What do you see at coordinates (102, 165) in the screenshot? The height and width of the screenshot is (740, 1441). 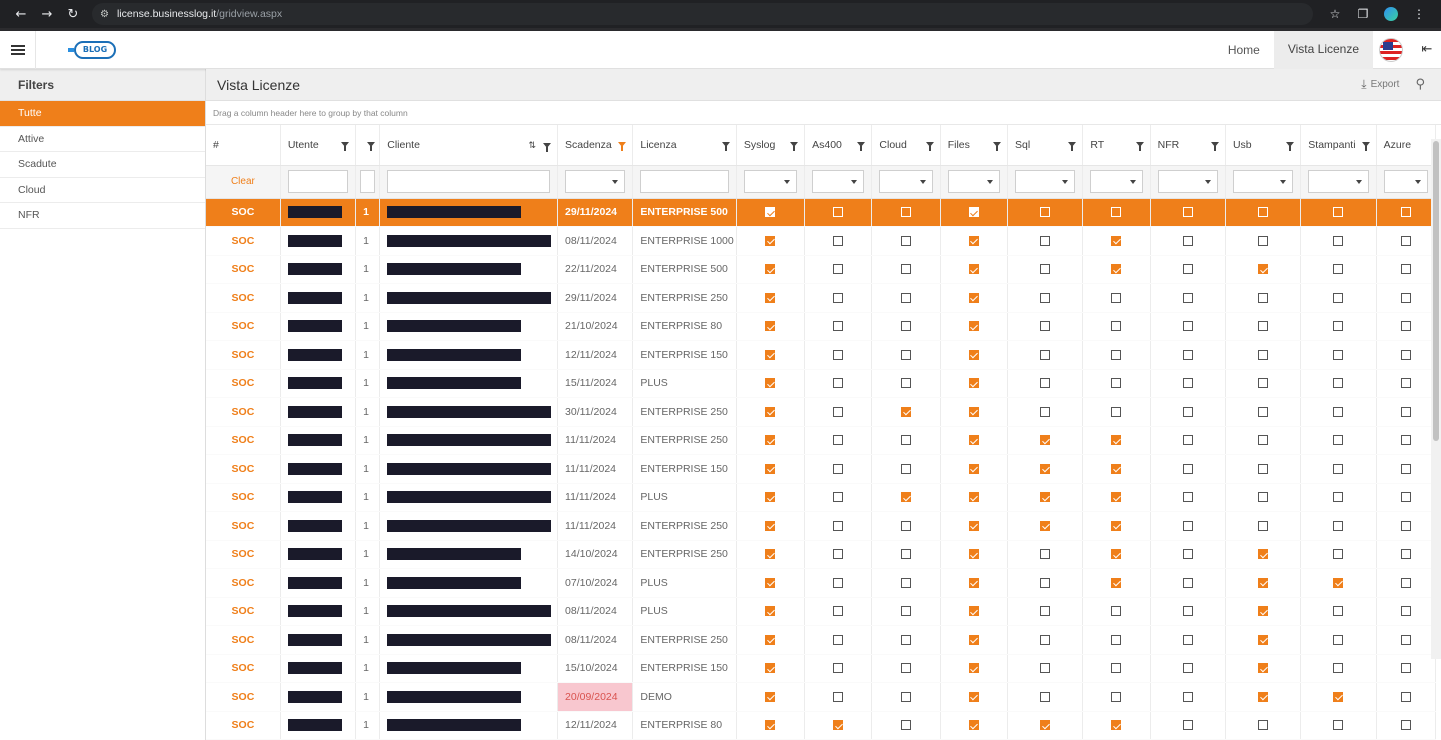 I see `filter-scadute: Scadute` at bounding box center [102, 165].